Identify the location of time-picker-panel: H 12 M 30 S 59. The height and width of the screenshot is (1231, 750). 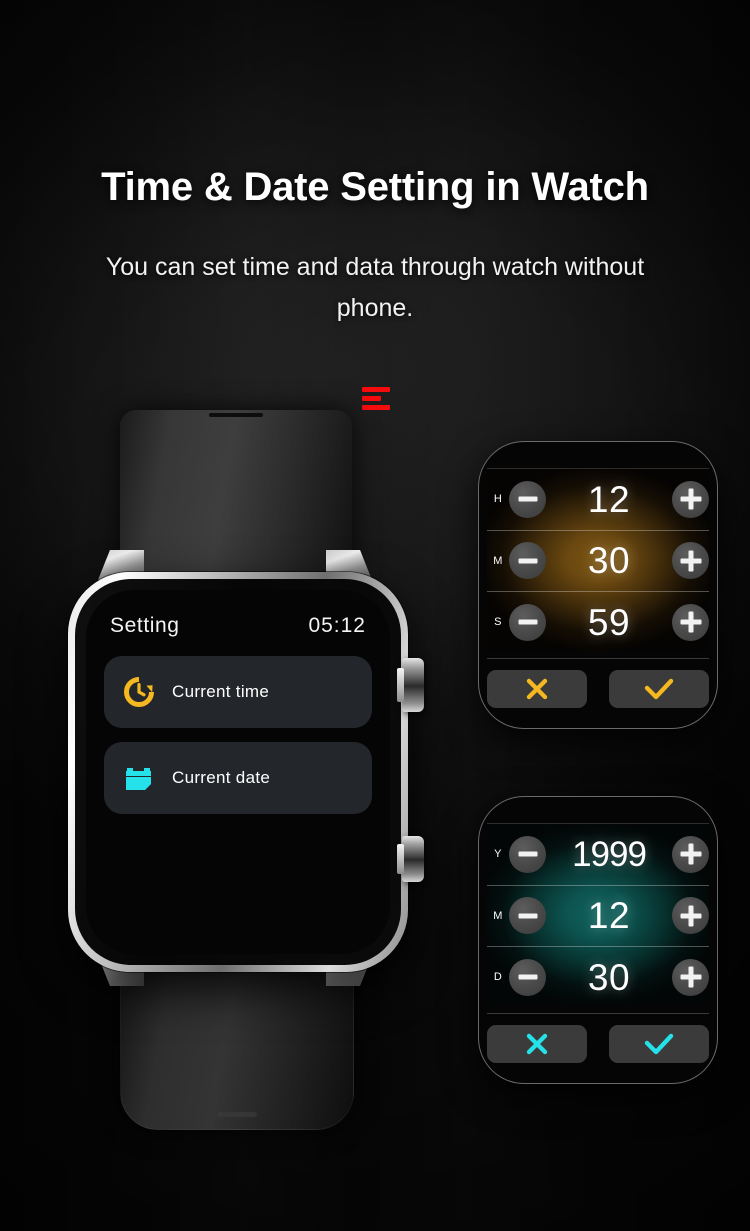
(598, 585).